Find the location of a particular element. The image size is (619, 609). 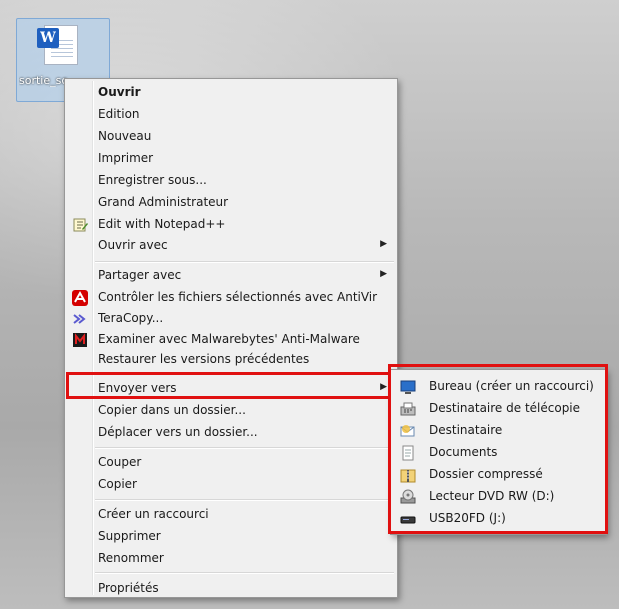

menu-item-renommer: Renommer is located at coordinates (231, 559).